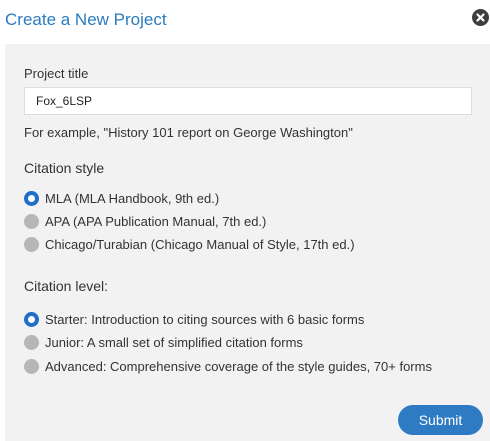  Describe the element at coordinates (440, 420) in the screenshot. I see `submit-button: Submit` at that location.